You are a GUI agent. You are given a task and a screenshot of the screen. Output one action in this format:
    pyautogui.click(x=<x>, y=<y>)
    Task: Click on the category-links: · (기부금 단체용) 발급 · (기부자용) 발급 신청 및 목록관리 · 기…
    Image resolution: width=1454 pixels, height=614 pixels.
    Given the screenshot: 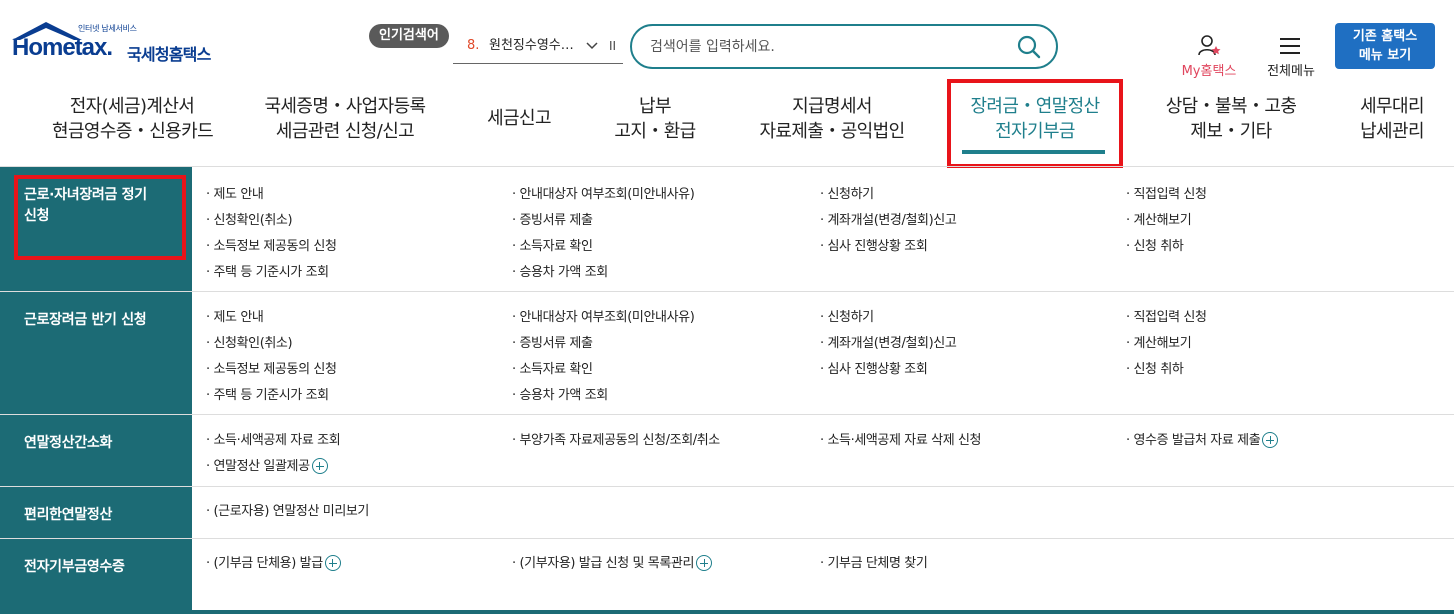 What is the action you would take?
    pyautogui.click(x=823, y=575)
    